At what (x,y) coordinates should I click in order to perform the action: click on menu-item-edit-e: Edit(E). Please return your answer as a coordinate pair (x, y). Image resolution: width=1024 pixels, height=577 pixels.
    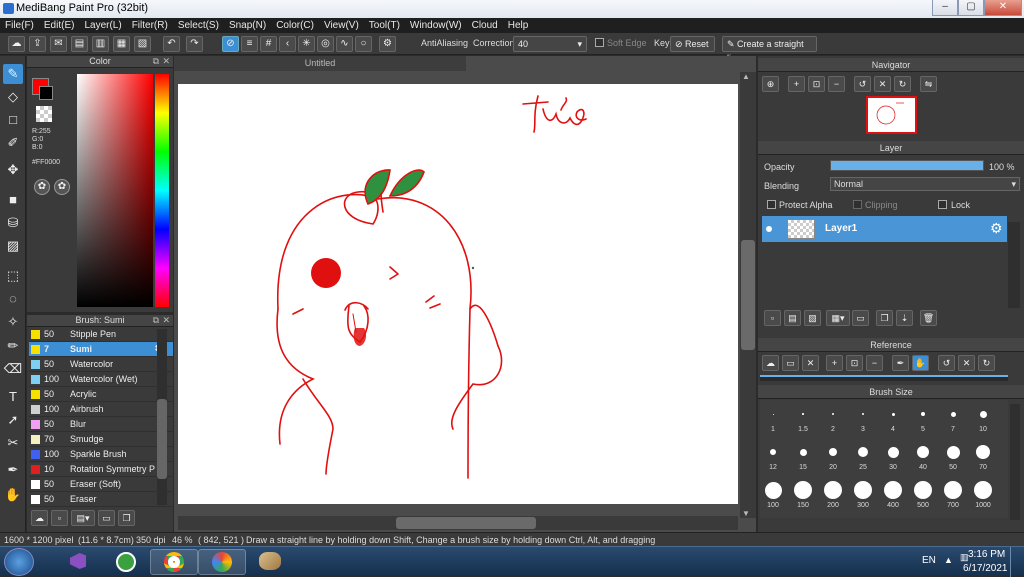
    Looking at the image, I should click on (59, 25).